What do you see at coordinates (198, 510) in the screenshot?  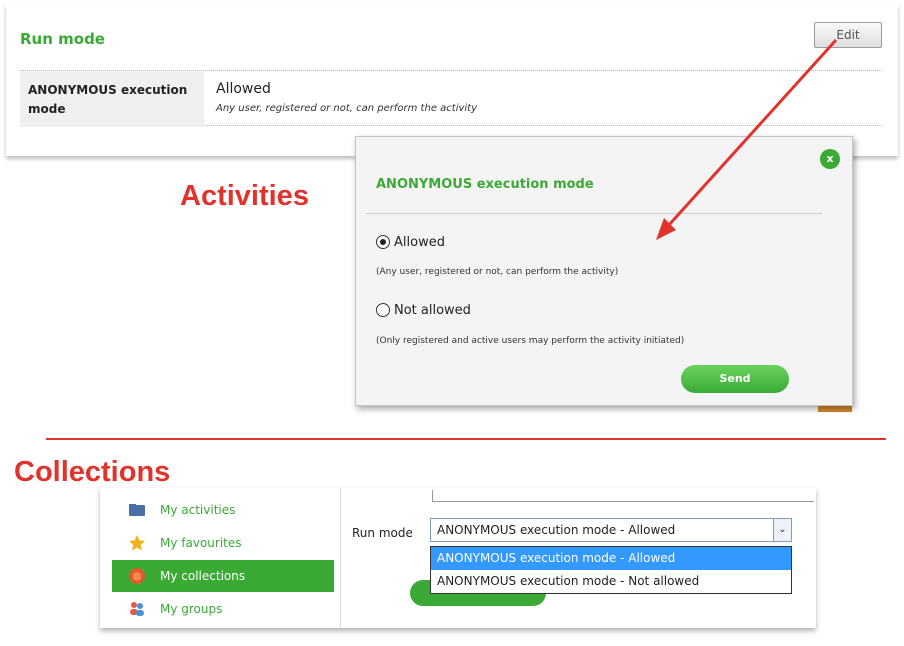 I see `sidebar-item-label: My activities` at bounding box center [198, 510].